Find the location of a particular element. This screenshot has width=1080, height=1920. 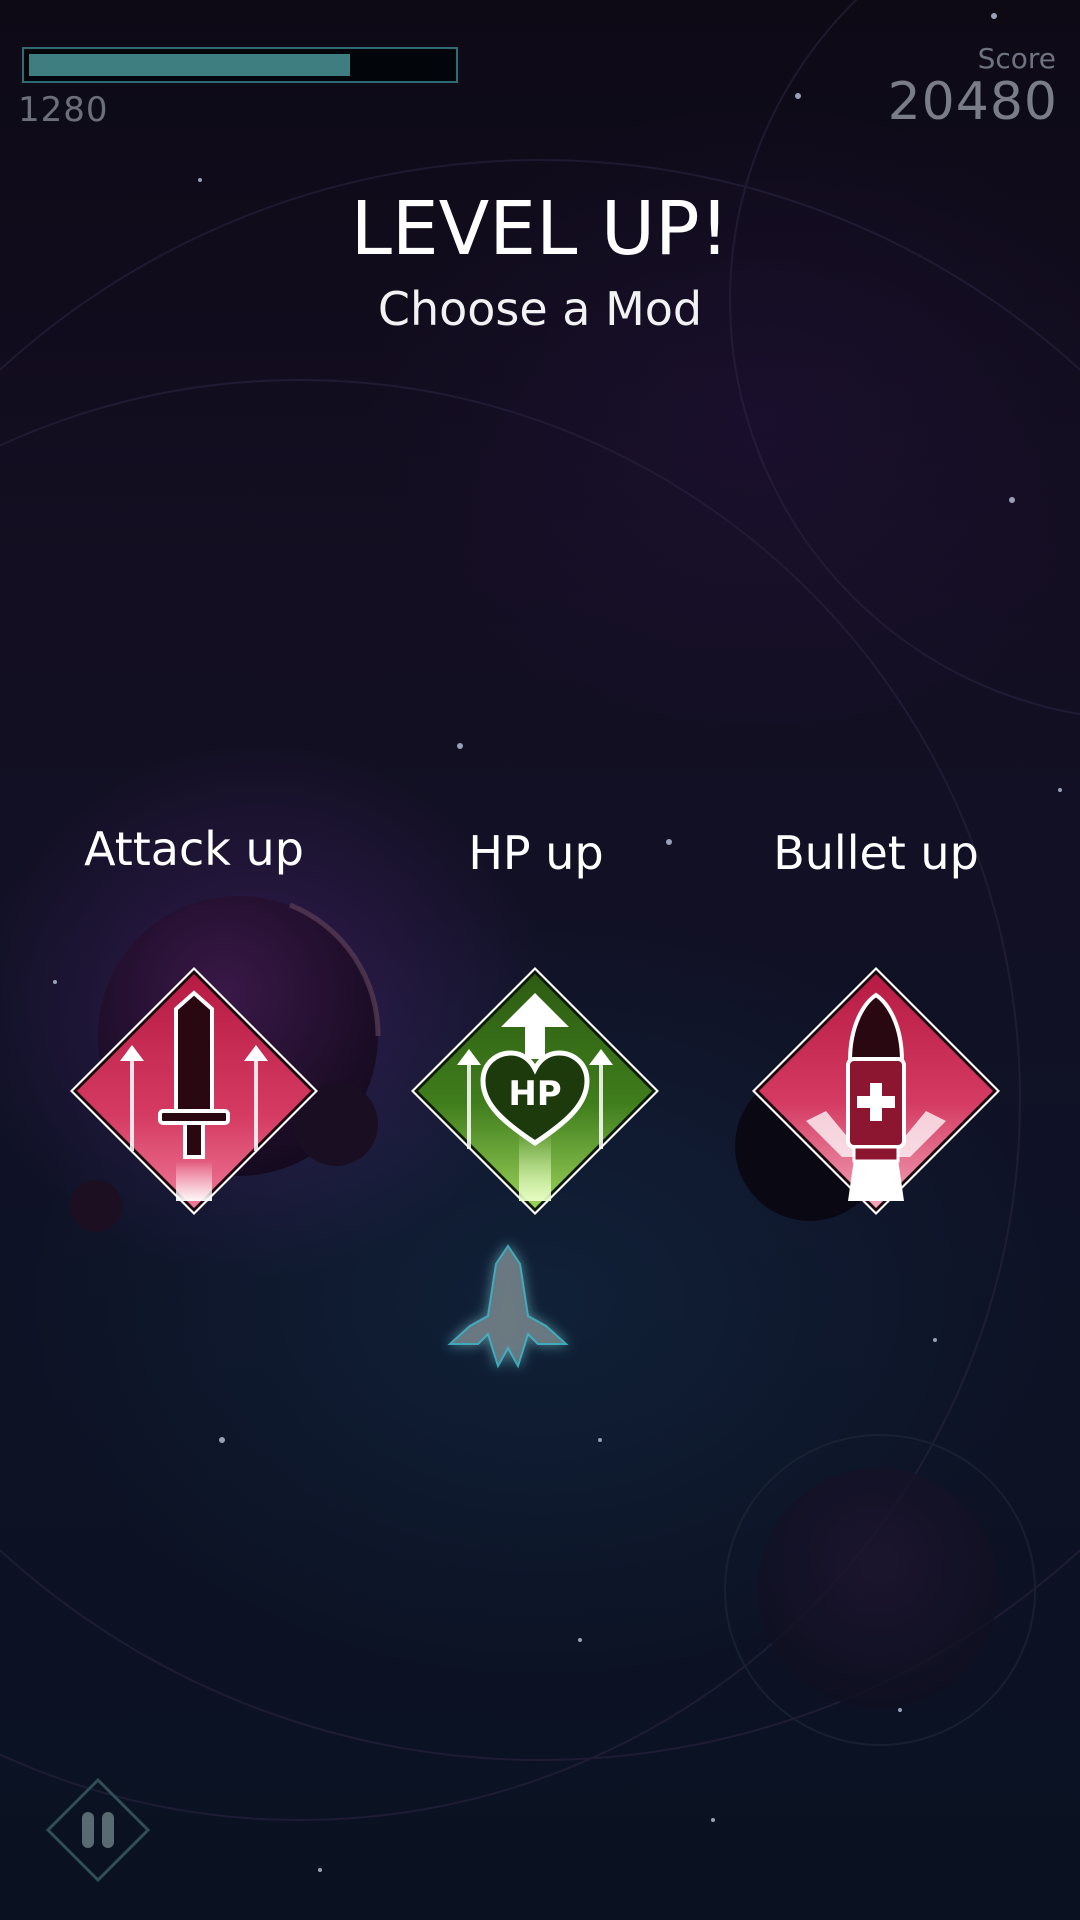

hp-bar is located at coordinates (240, 65).